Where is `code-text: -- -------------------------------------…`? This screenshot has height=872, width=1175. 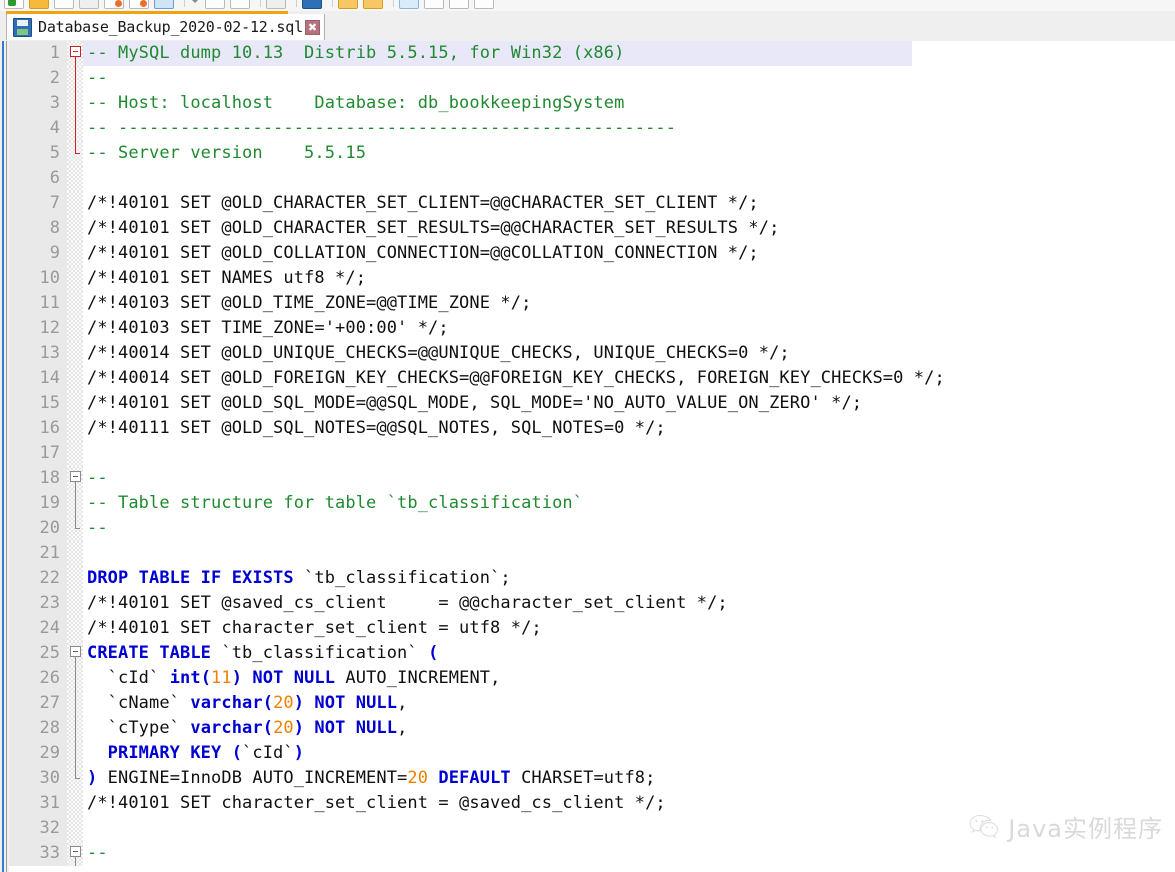 code-text: -- -------------------------------------… is located at coordinates (379, 128).